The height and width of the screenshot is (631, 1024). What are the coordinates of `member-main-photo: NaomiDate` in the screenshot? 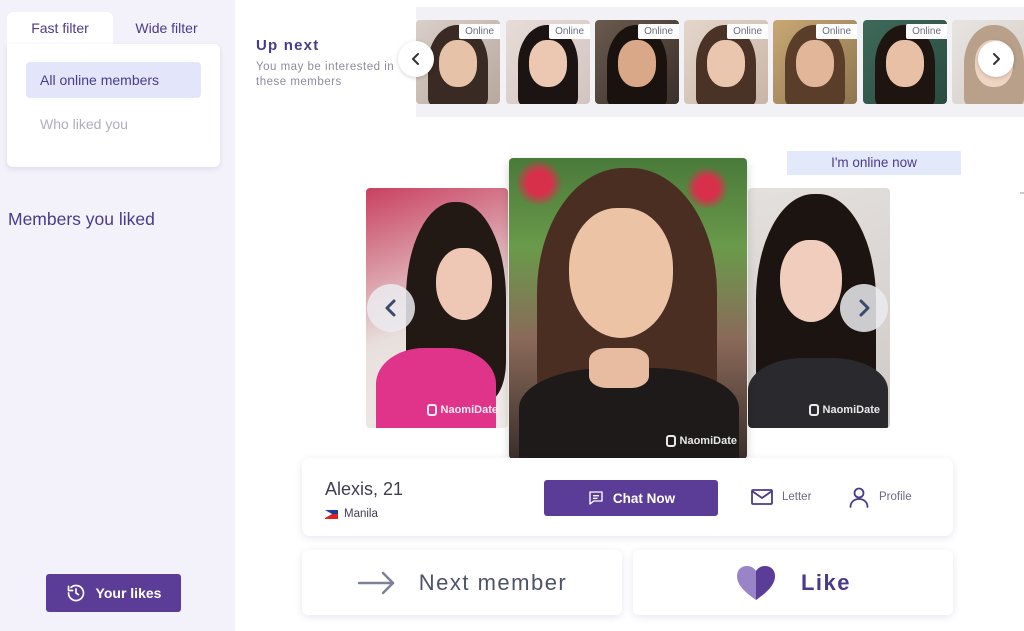 It's located at (628, 308).